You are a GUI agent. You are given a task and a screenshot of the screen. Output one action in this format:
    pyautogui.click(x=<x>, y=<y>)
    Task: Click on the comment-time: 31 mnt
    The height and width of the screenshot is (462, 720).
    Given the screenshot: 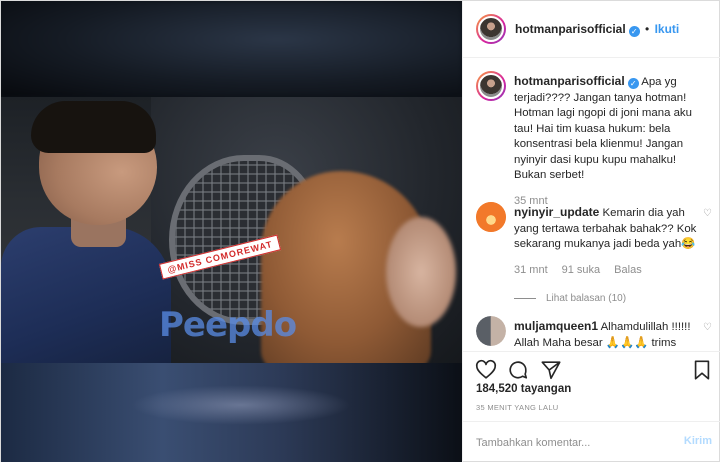 What is the action you would take?
    pyautogui.click(x=531, y=270)
    